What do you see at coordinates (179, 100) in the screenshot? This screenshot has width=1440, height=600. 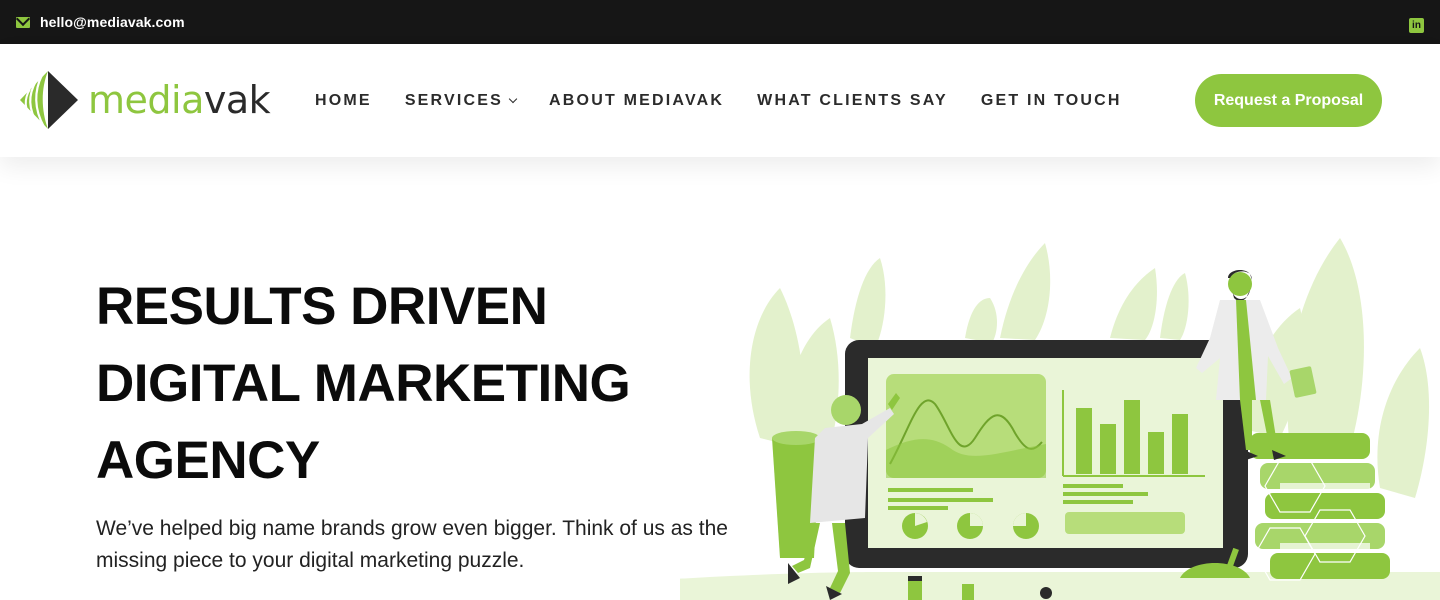 I see `logo-wordmark: mediavak` at bounding box center [179, 100].